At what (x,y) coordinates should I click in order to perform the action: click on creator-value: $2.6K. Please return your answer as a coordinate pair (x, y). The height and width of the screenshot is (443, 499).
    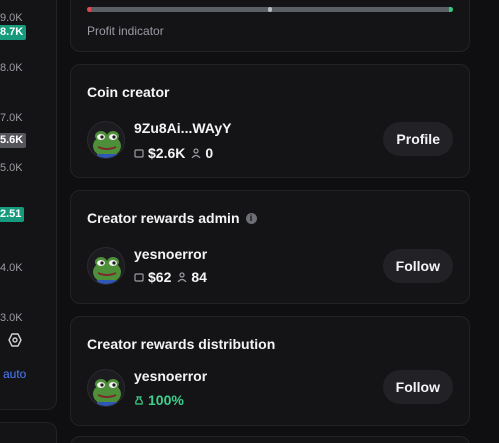
    Looking at the image, I should click on (167, 153).